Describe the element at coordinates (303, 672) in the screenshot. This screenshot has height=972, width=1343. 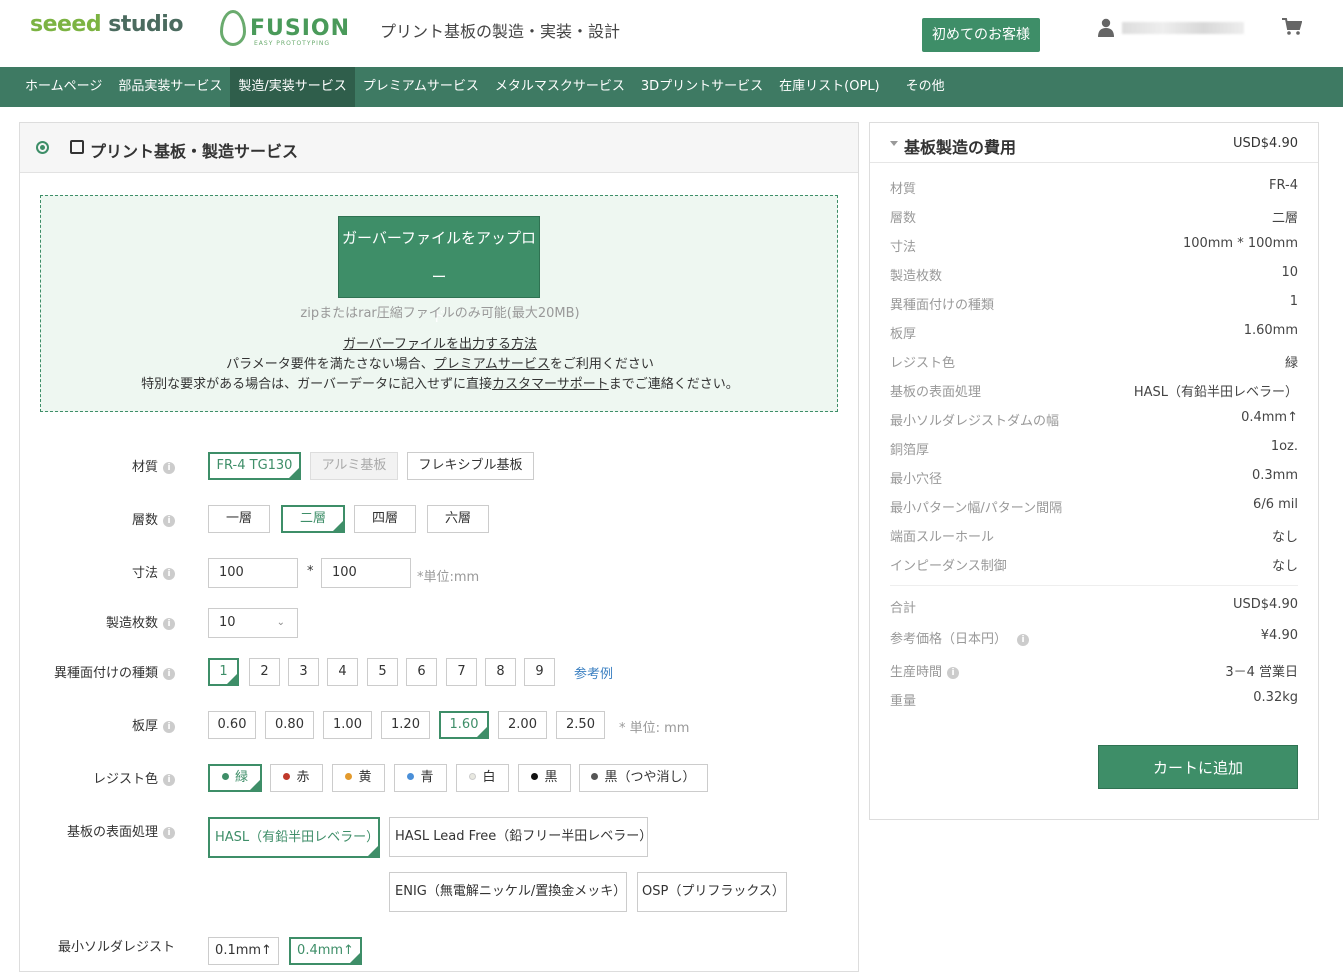
I see `designs-3: 3` at that location.